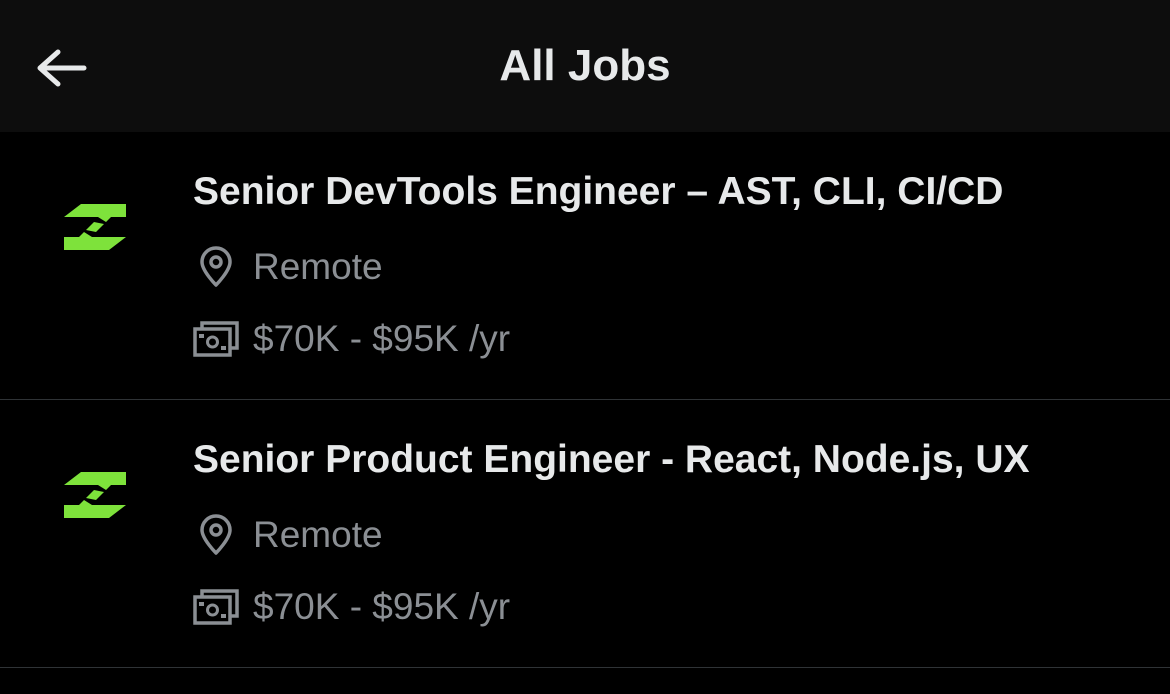  I want to click on back-button, so click(60, 68).